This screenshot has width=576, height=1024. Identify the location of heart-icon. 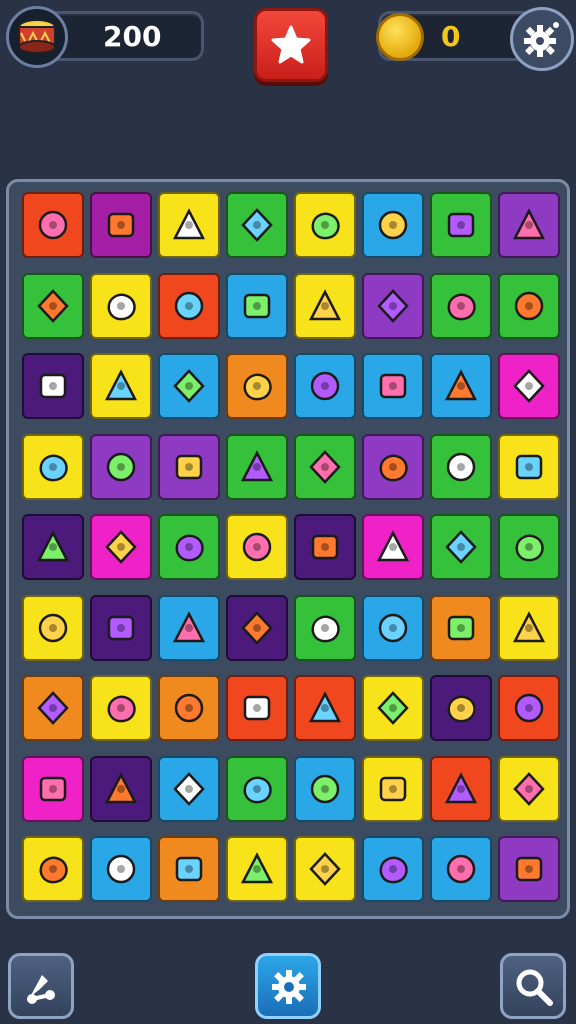
(121, 466).